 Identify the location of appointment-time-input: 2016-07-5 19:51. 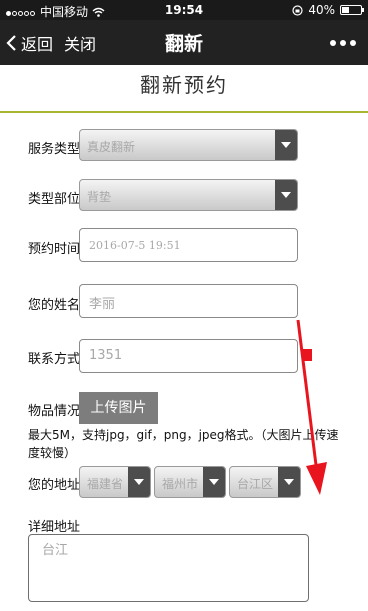
(188, 245).